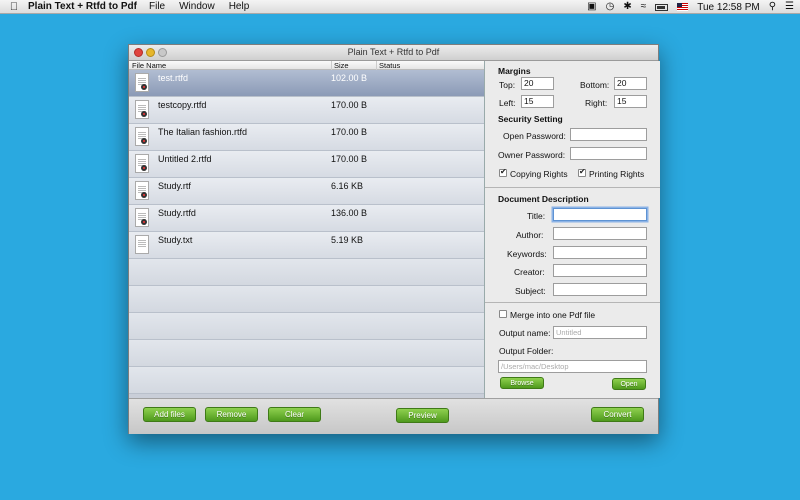  I want to click on file-name: Untitled 2.rtfd, so click(185, 159).